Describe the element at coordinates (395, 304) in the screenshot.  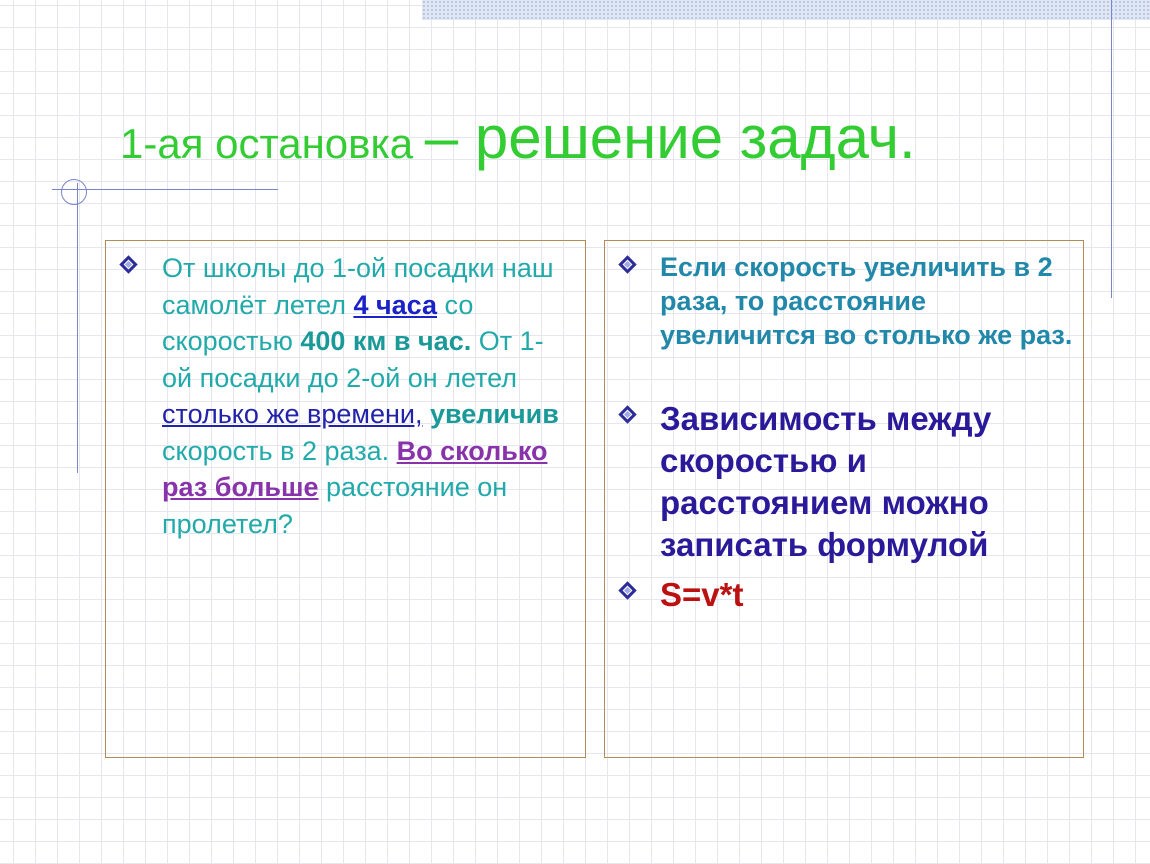
I see `task-text-4-hours: 4 часа` at that location.